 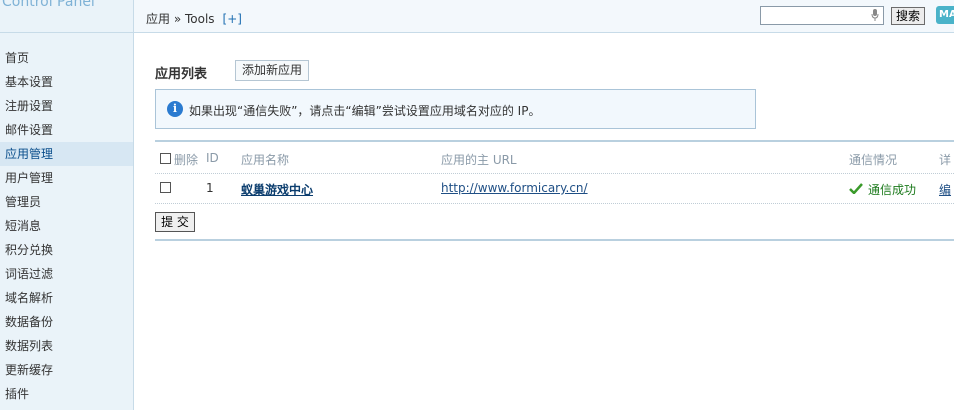 I want to click on sidebar-item-app-management: 应用管理, so click(x=66, y=154).